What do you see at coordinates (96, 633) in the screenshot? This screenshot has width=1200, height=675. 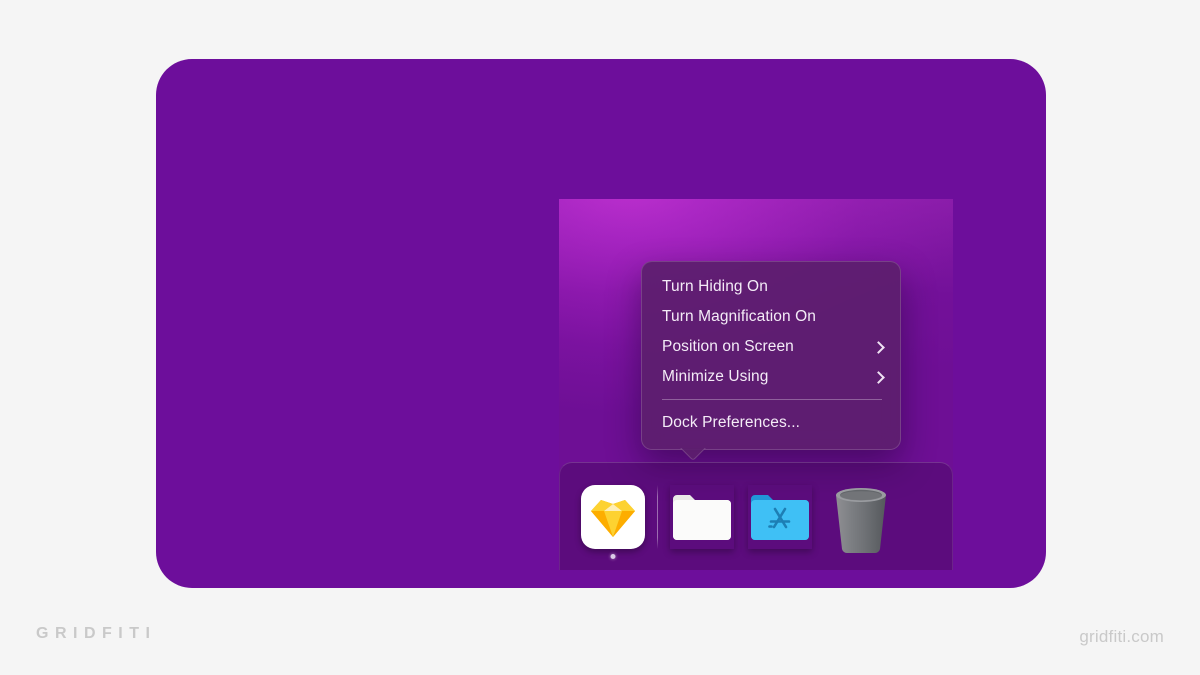 I see `footer-brand-wordmark: GRIDFITI` at bounding box center [96, 633].